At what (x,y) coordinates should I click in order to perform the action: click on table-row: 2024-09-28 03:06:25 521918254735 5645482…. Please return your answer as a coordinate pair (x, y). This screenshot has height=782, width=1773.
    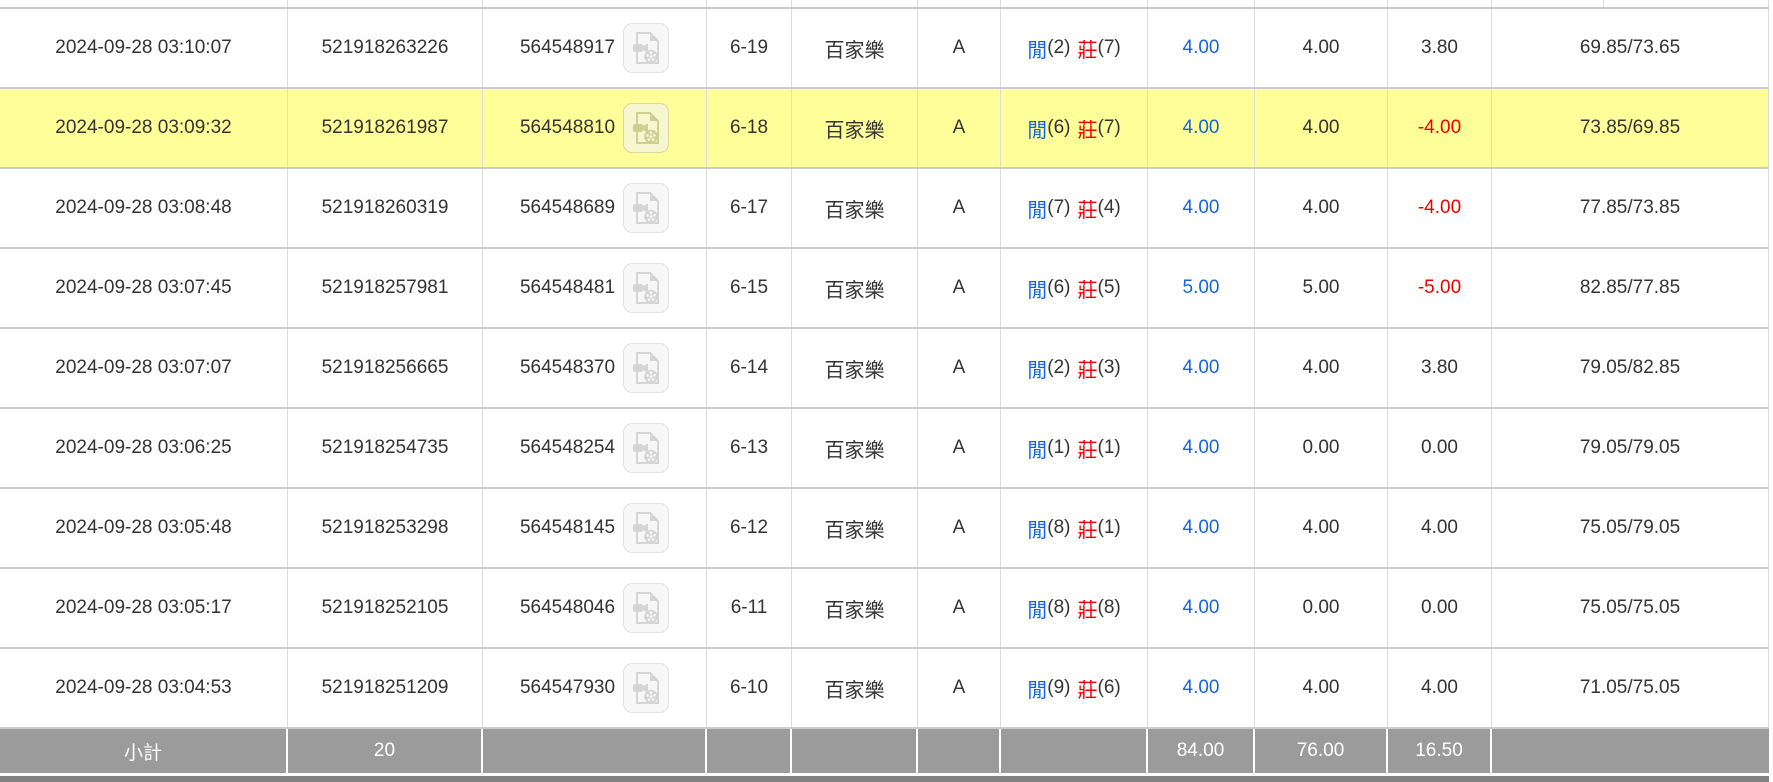
    Looking at the image, I should click on (884, 449).